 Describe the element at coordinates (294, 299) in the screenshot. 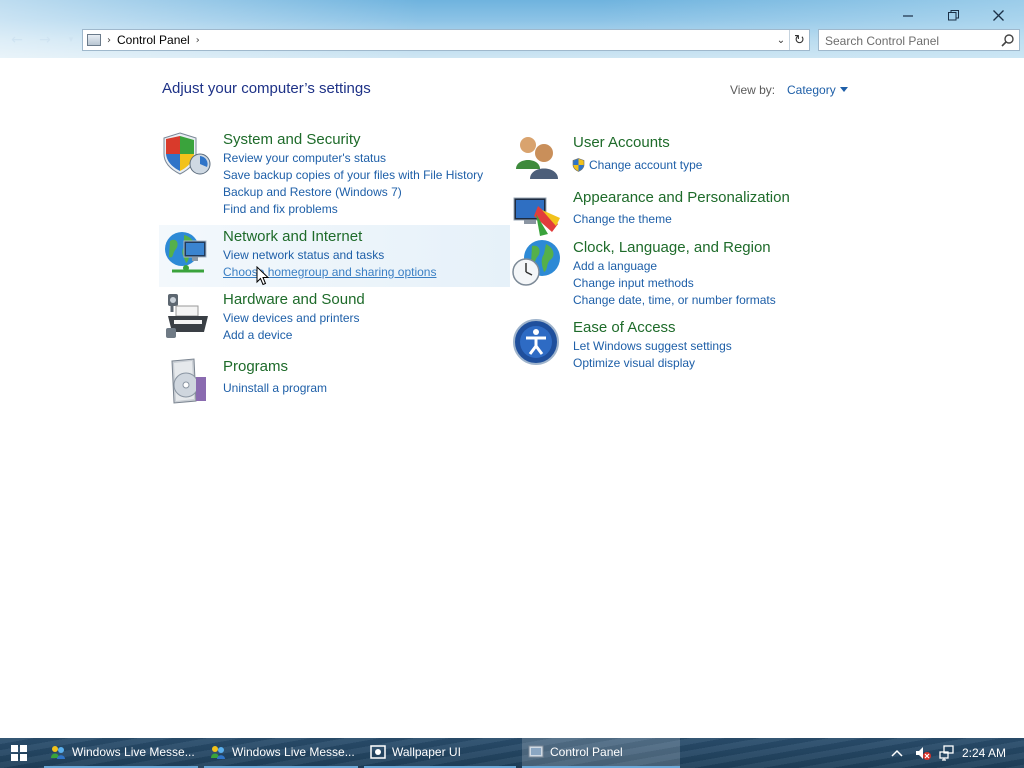

I see `category-title: Hardware and Sound` at that location.